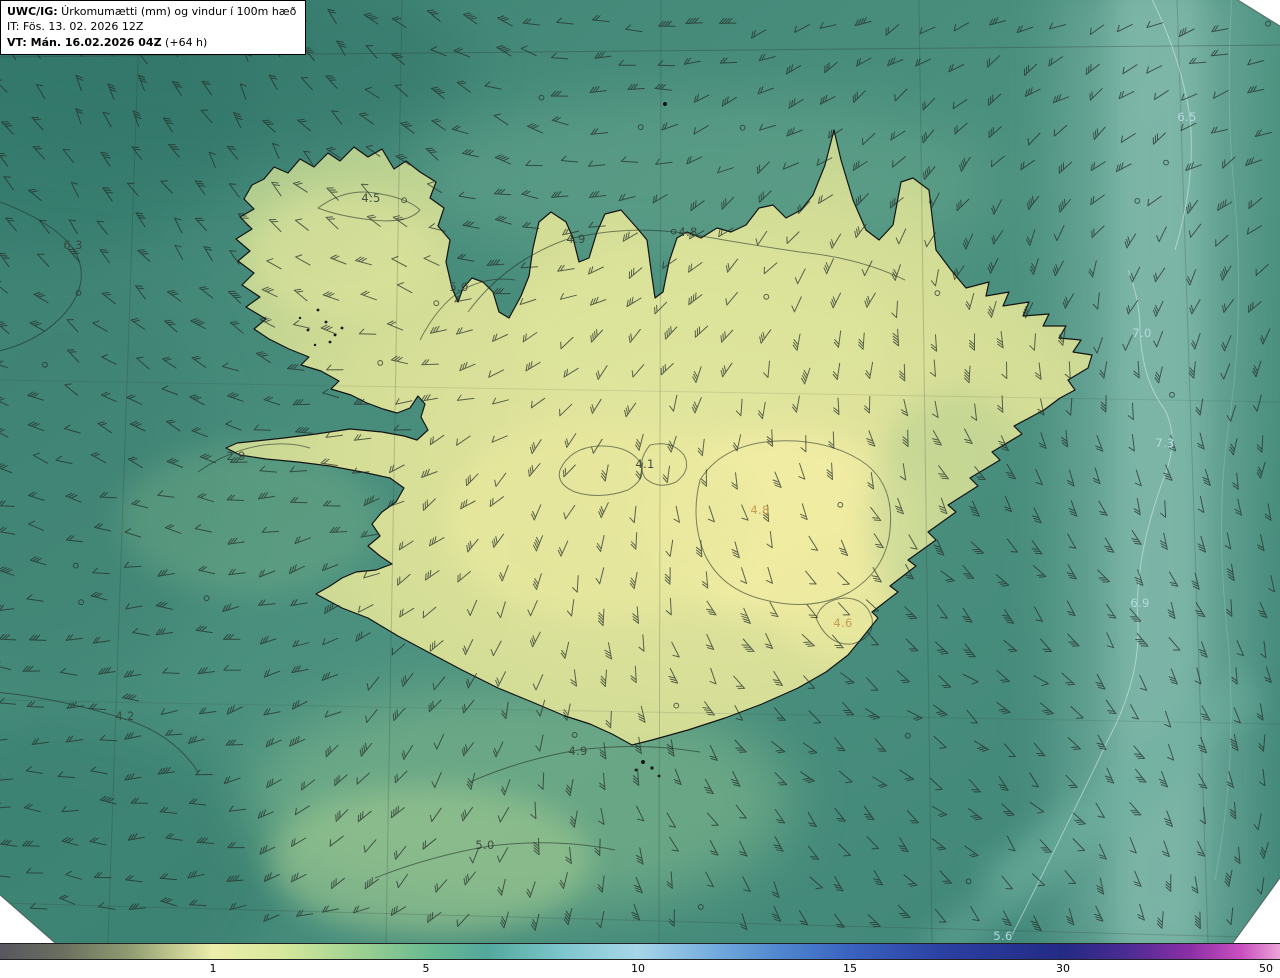 Image resolution: width=1280 pixels, height=978 pixels. Describe the element at coordinates (75, 27) in the screenshot. I see `init-time: IT: Fös. 13. 02. 2026 12Z` at that location.